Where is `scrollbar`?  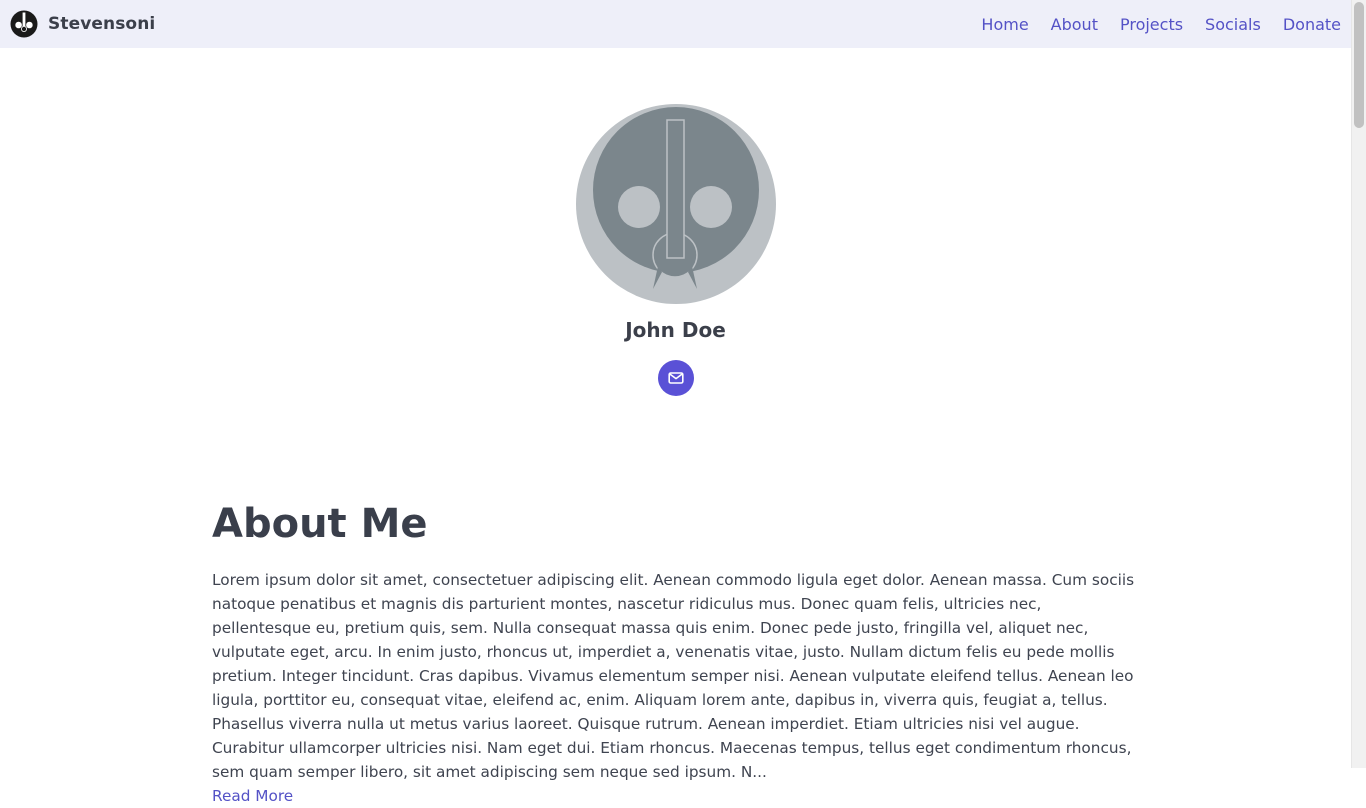 scrollbar is located at coordinates (1358, 384).